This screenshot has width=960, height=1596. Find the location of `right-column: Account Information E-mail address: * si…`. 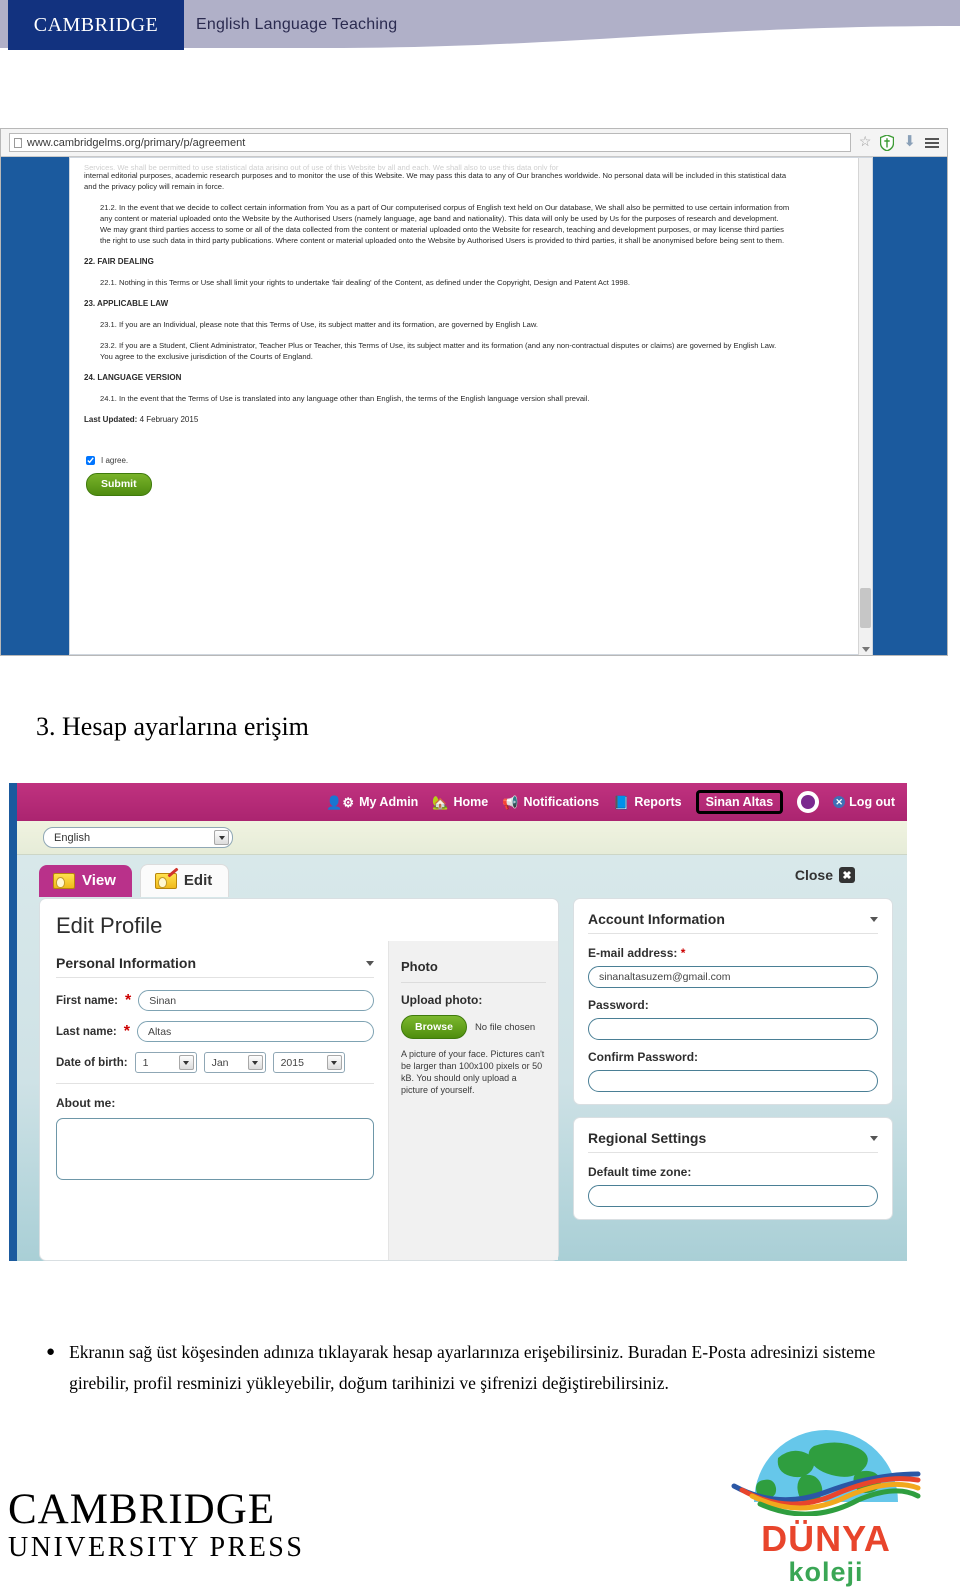

right-column: Account Information E-mail address: * si… is located at coordinates (733, 1079).